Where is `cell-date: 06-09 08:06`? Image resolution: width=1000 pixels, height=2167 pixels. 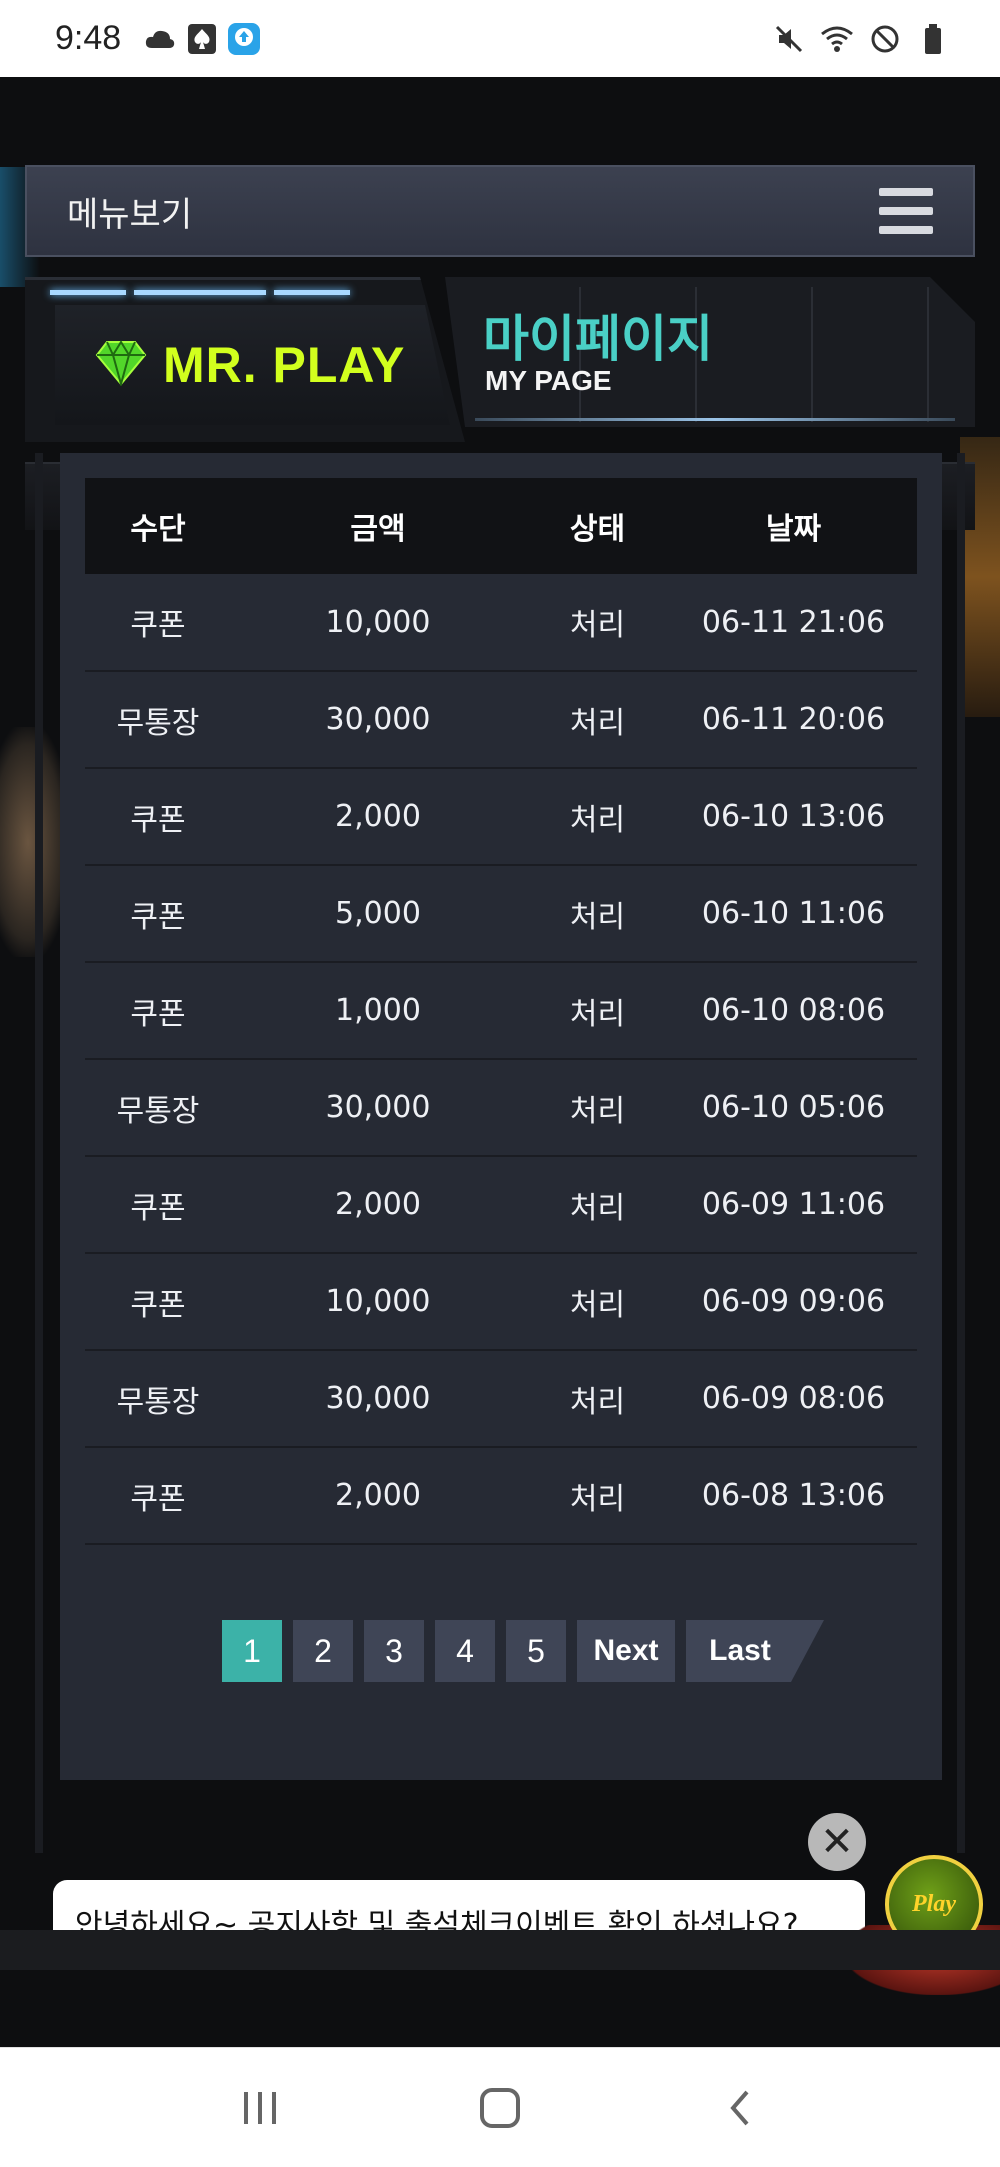 cell-date: 06-09 08:06 is located at coordinates (793, 1399).